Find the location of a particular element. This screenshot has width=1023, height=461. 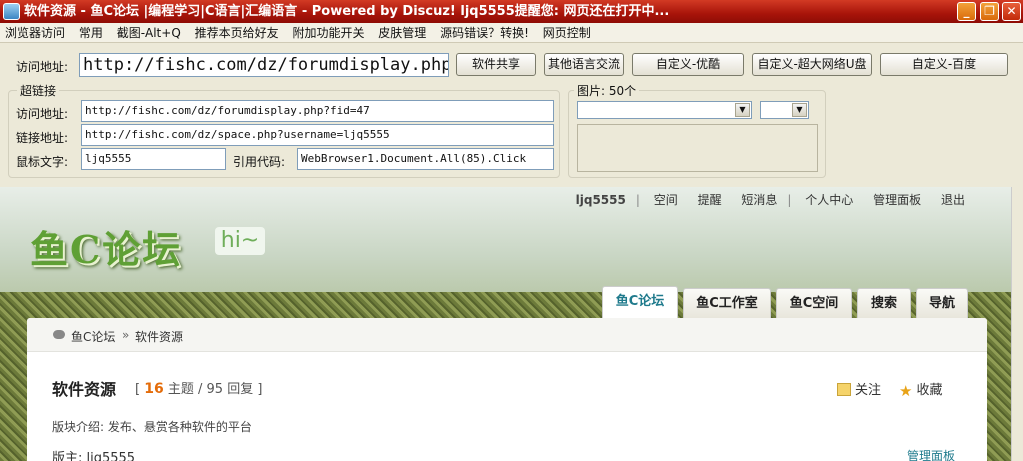

nav-profile-link: 个人中心 is located at coordinates (829, 200).